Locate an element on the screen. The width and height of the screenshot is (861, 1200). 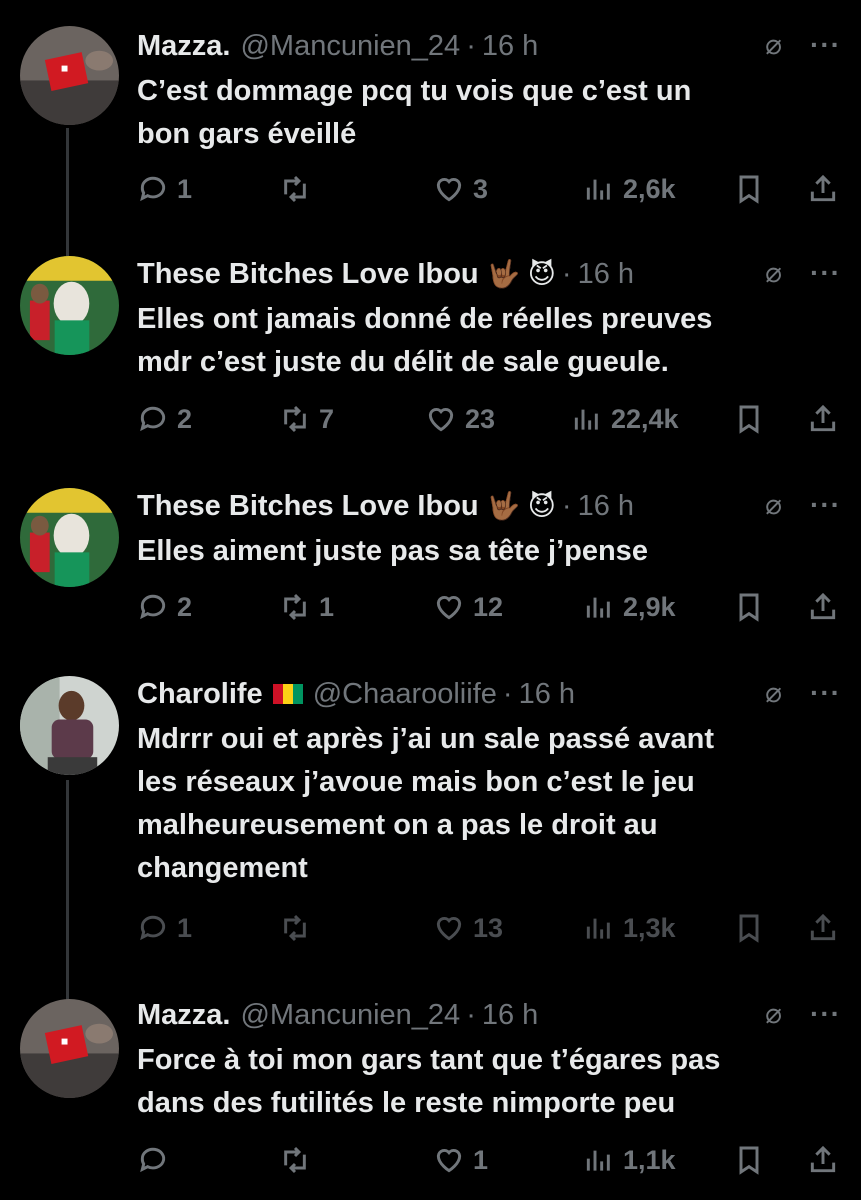
reply-button is located at coordinates (157, 1160).